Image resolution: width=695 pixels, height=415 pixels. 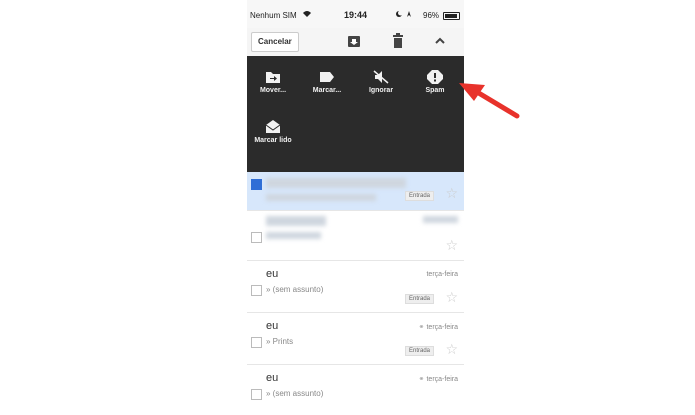 I want to click on status-bar: Nenhum SIM 19:44 96%, so click(x=355, y=14).